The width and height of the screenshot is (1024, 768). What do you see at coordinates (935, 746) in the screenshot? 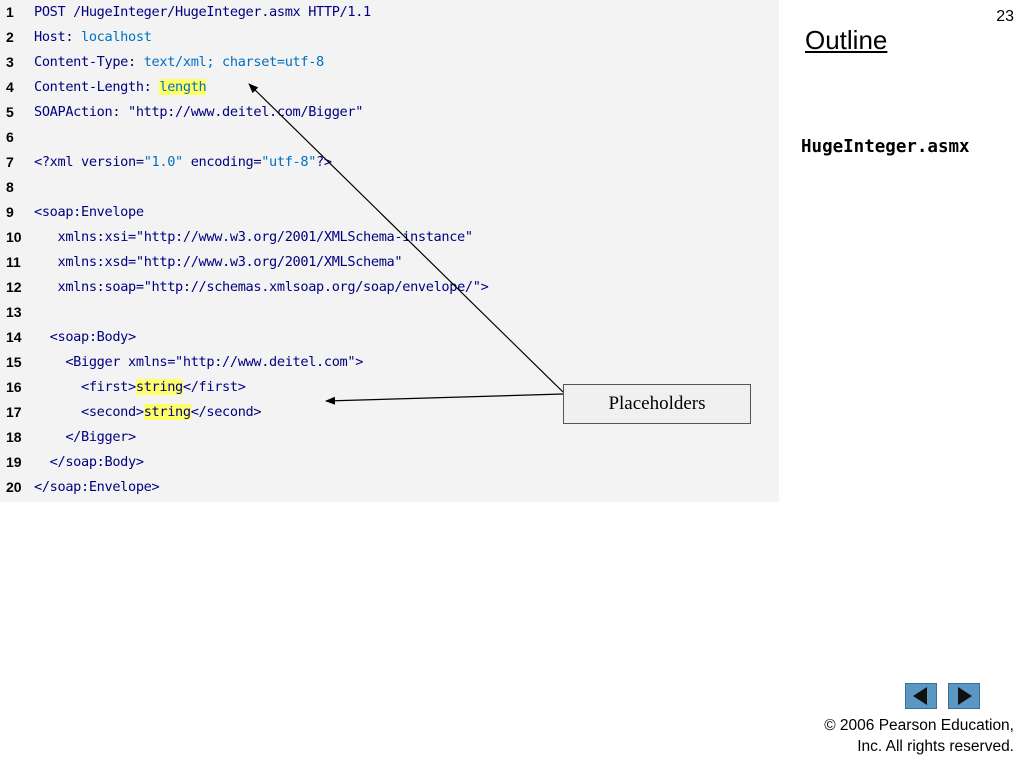
I see `copyright-line-2: Inc. All rights reserved.` at bounding box center [935, 746].